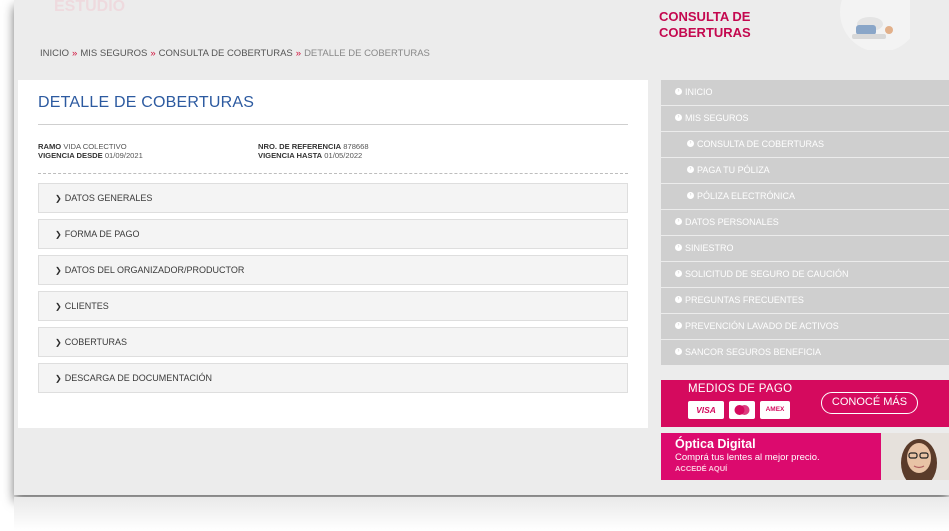 This screenshot has height=531, width=949. Describe the element at coordinates (805, 300) in the screenshot. I see `sidebar-item-preguntas-frecuentes: › PREGUNTAS FRECUENTES` at that location.